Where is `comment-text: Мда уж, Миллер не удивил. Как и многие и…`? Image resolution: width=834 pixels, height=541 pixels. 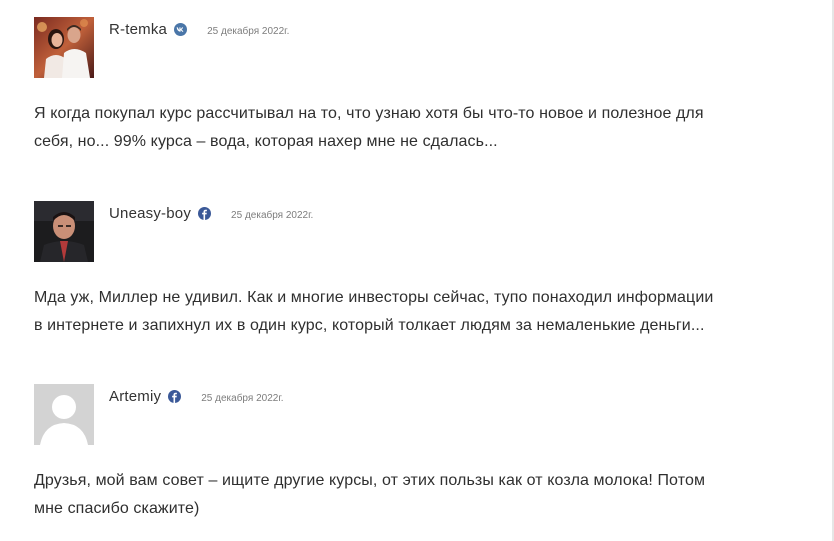 comment-text: Мда уж, Миллер не удивил. Как и многие и… is located at coordinates (374, 311).